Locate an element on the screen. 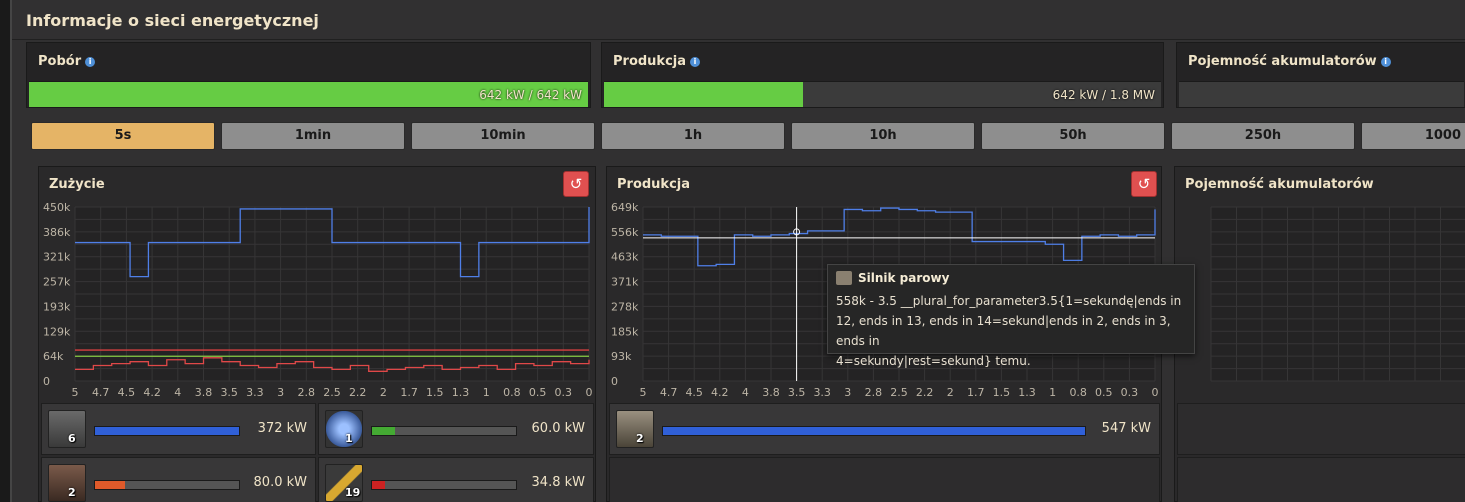 The height and width of the screenshot is (502, 1465). production-stat-fill is located at coordinates (703, 94).